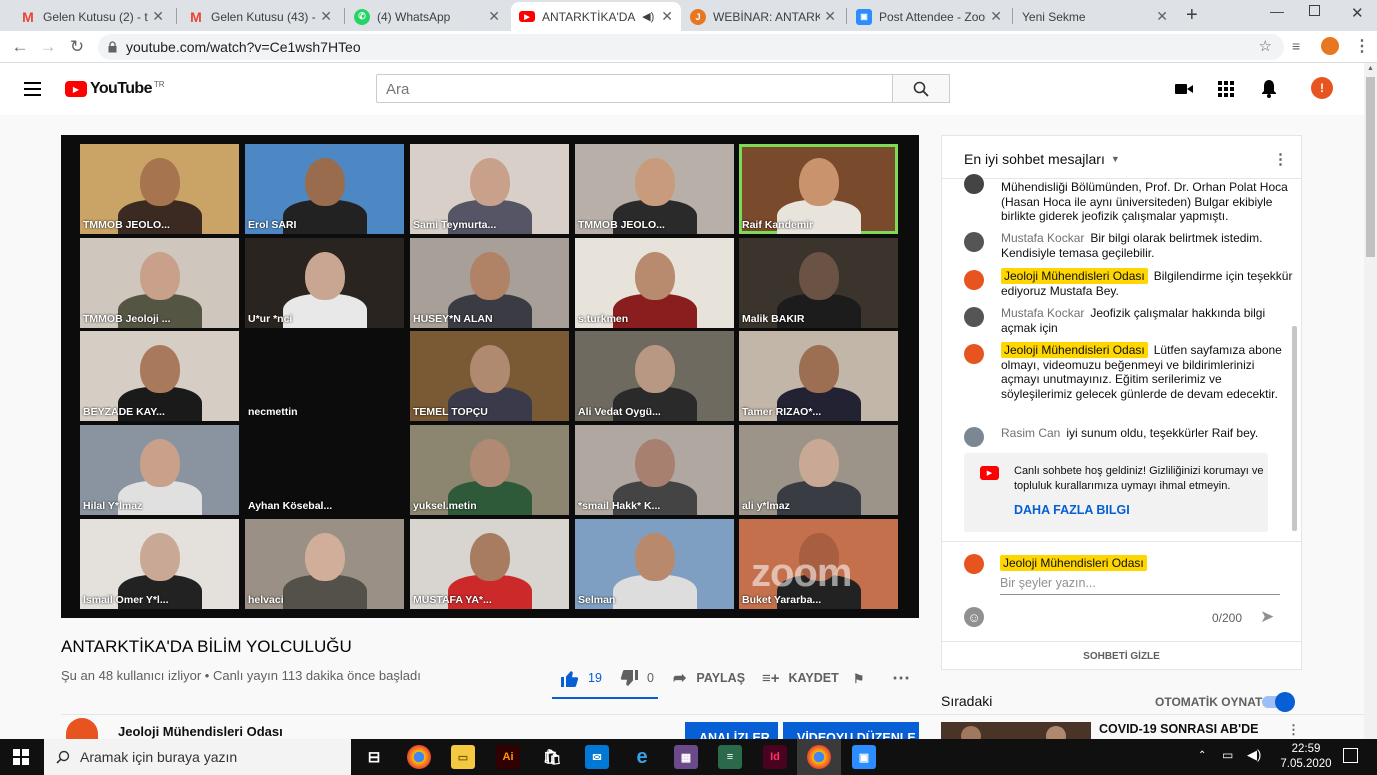  What do you see at coordinates (552, 757) in the screenshot?
I see `store-icon: 🛍` at bounding box center [552, 757].